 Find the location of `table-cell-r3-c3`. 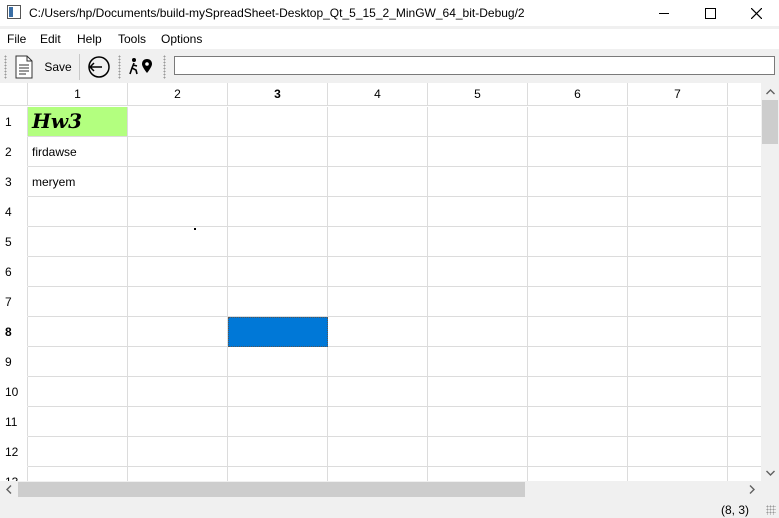

table-cell-r3-c3 is located at coordinates (278, 182).